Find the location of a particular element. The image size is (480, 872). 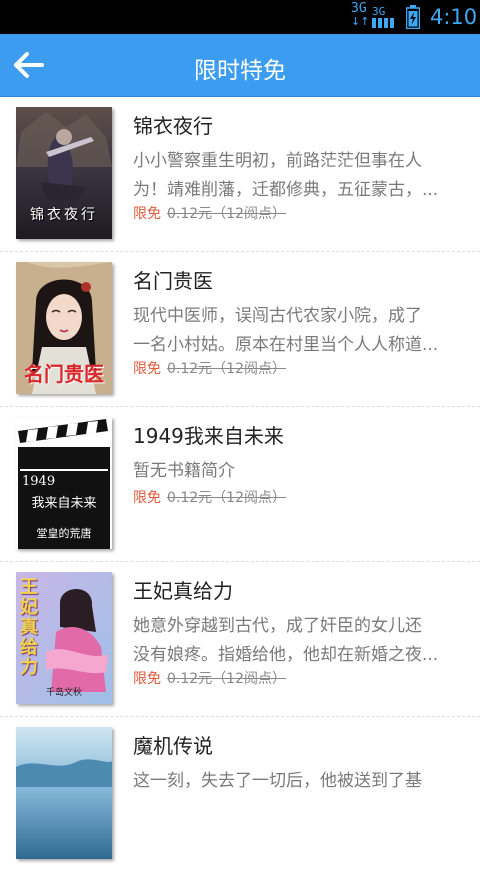

network-type-label: 3G is located at coordinates (359, 8).